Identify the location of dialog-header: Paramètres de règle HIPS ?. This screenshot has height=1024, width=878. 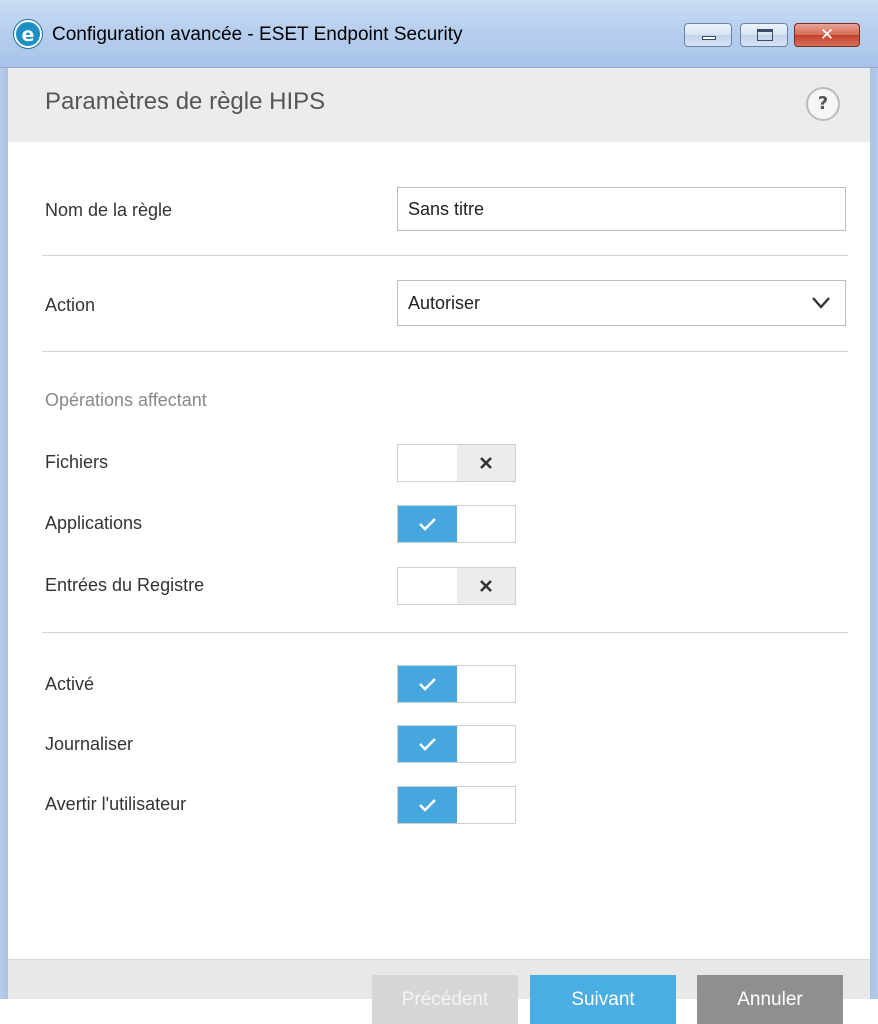
(439, 105).